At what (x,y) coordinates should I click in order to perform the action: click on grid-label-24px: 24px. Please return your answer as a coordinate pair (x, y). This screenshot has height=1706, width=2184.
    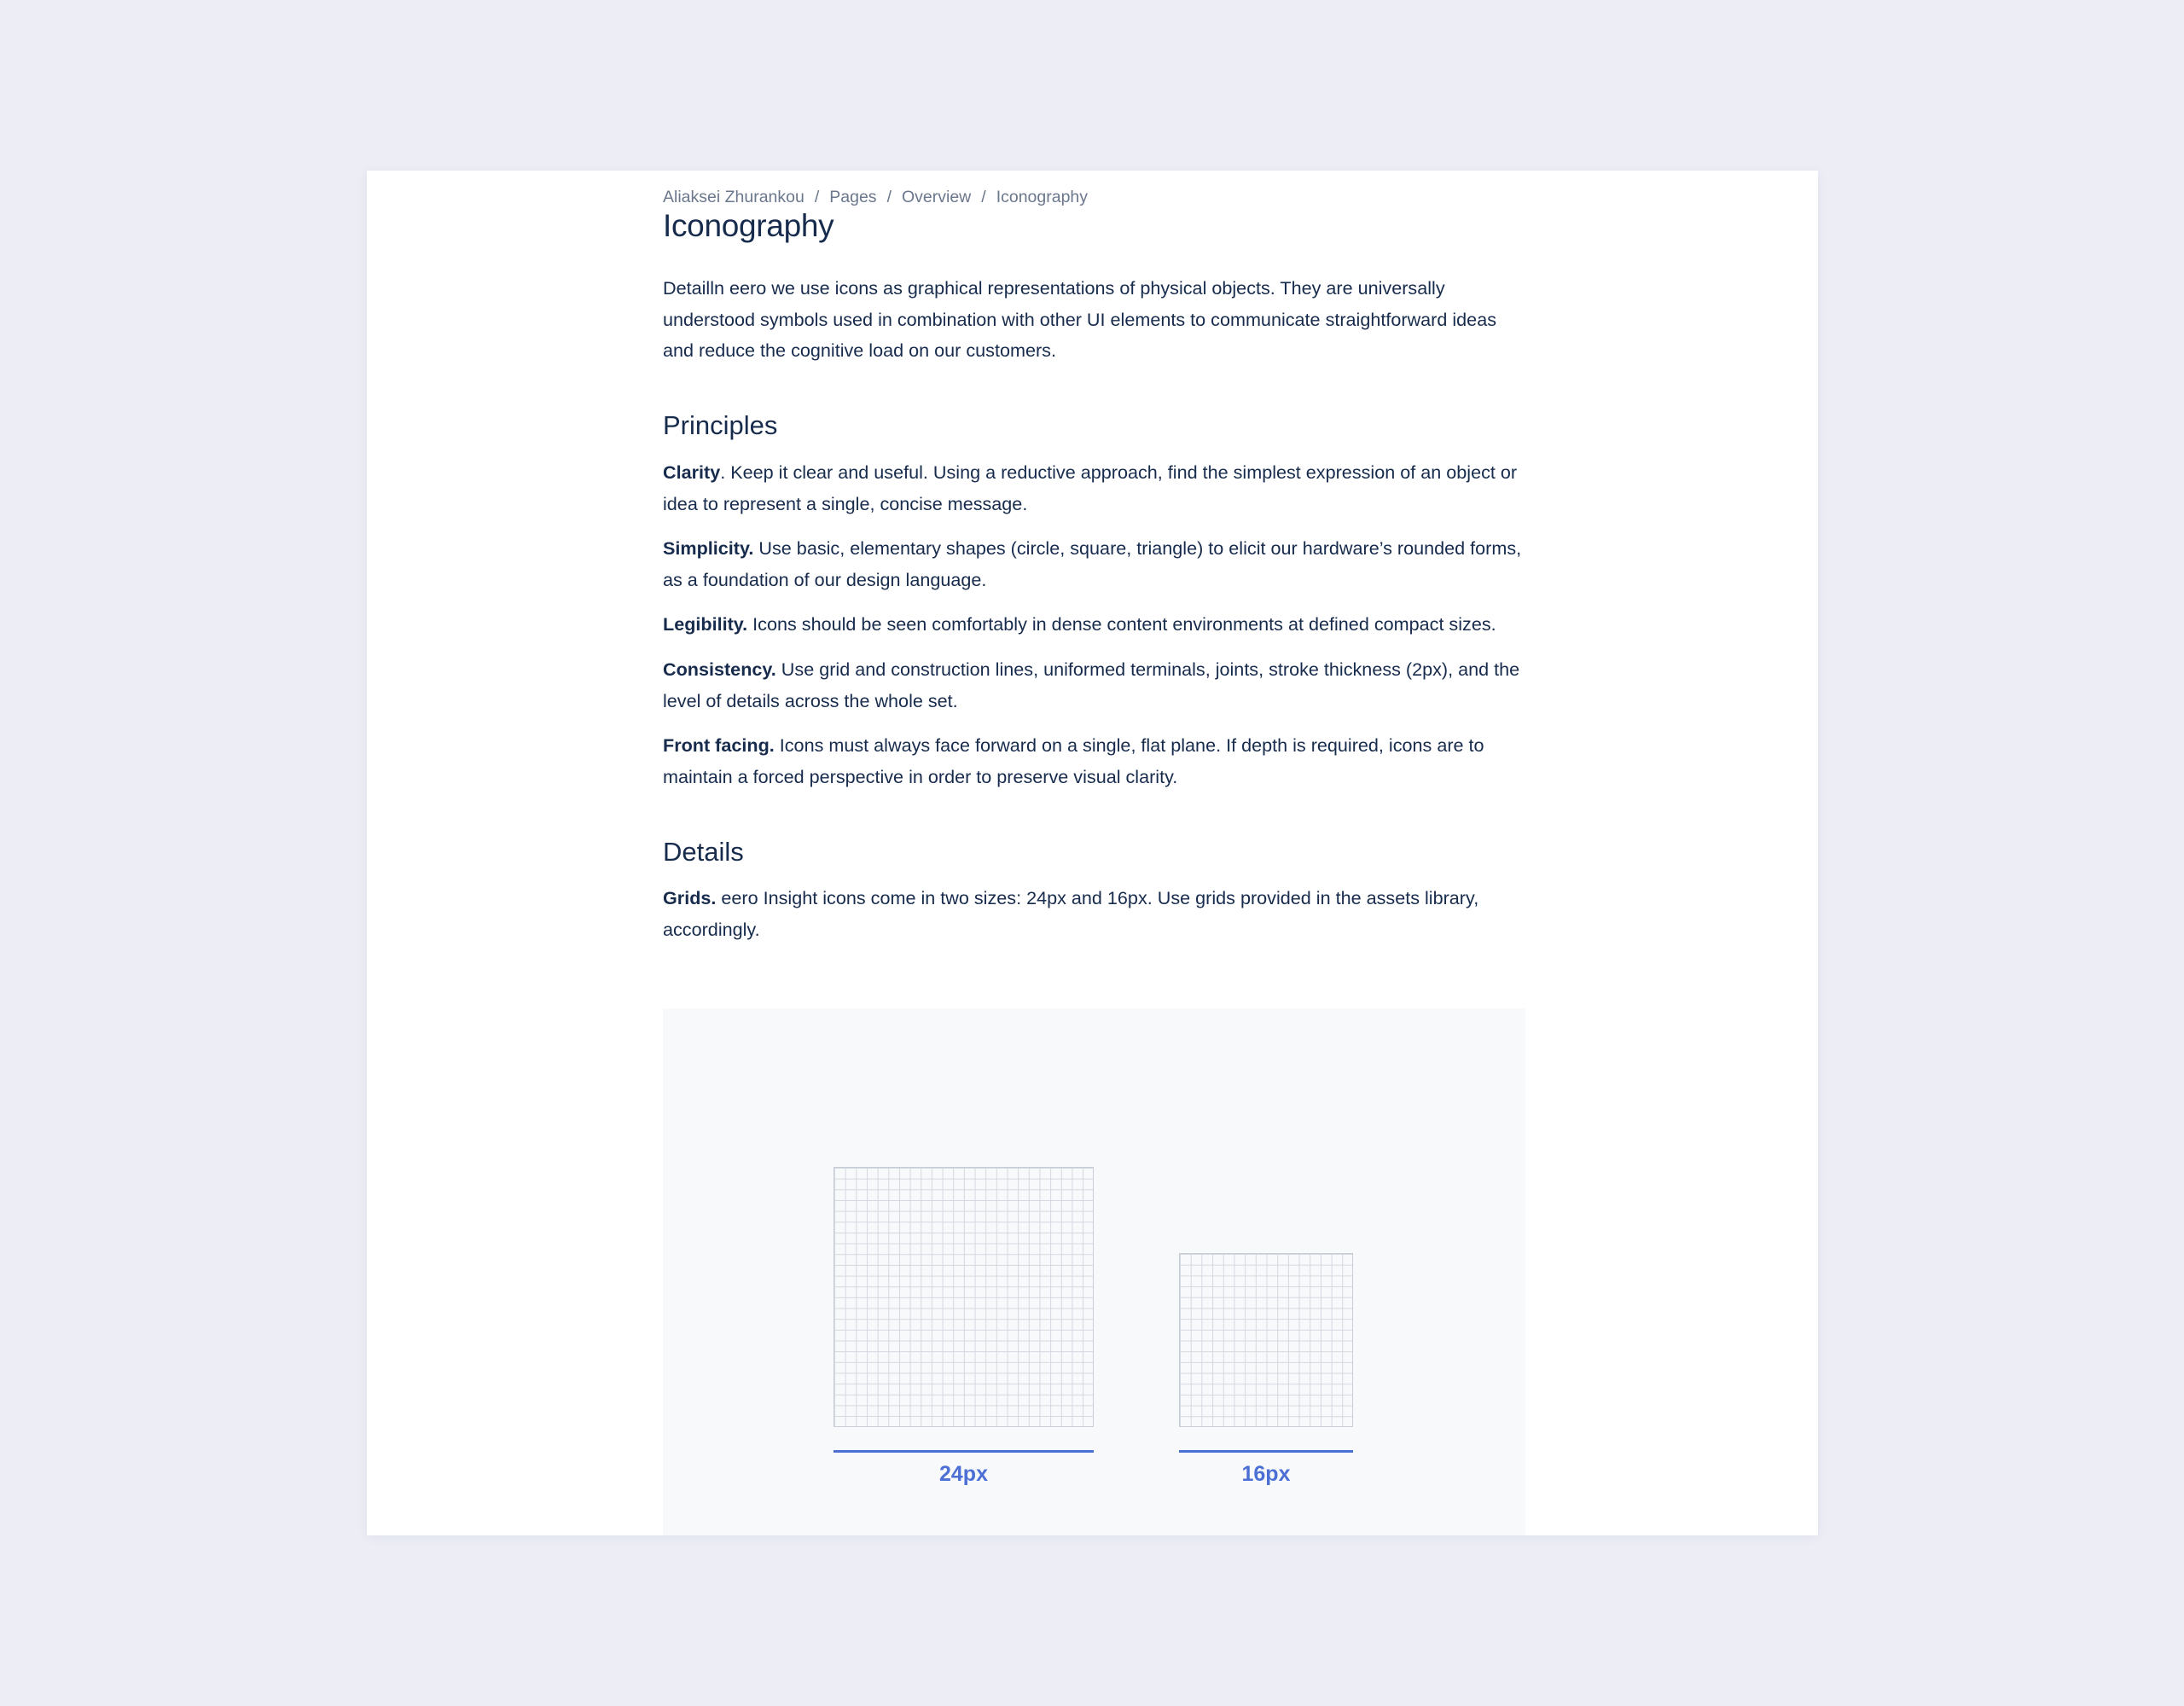
    Looking at the image, I should click on (963, 1474).